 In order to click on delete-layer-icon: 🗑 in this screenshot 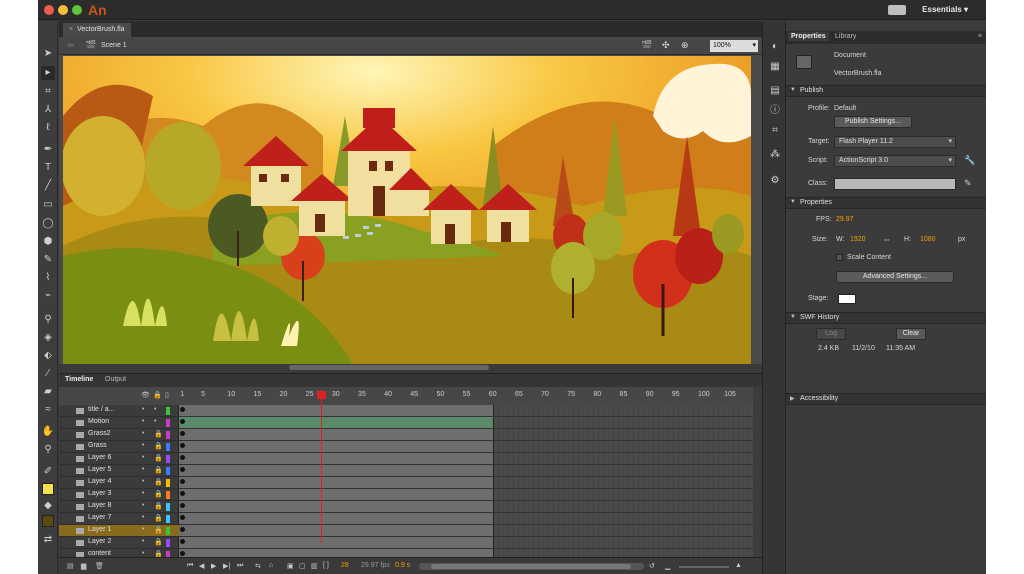, I will do `click(99, 566)`.